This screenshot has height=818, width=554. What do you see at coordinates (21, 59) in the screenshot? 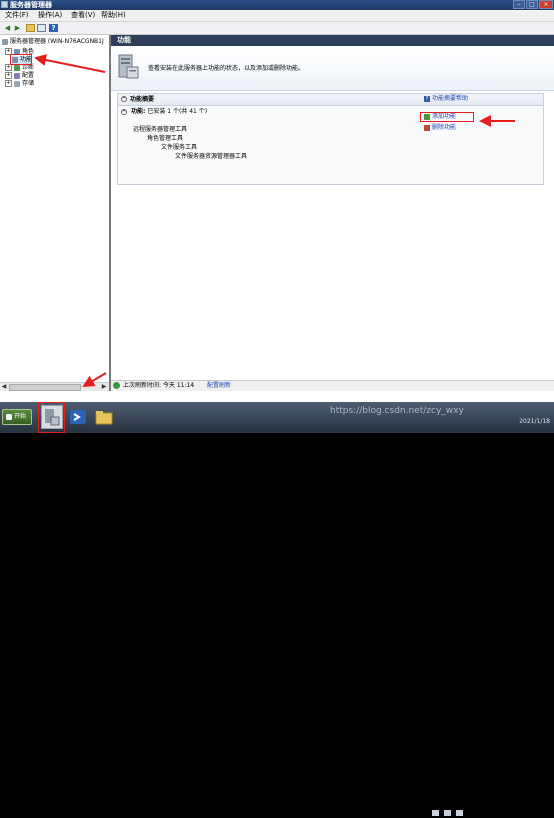
I see `highlight-box-features` at bounding box center [21, 59].